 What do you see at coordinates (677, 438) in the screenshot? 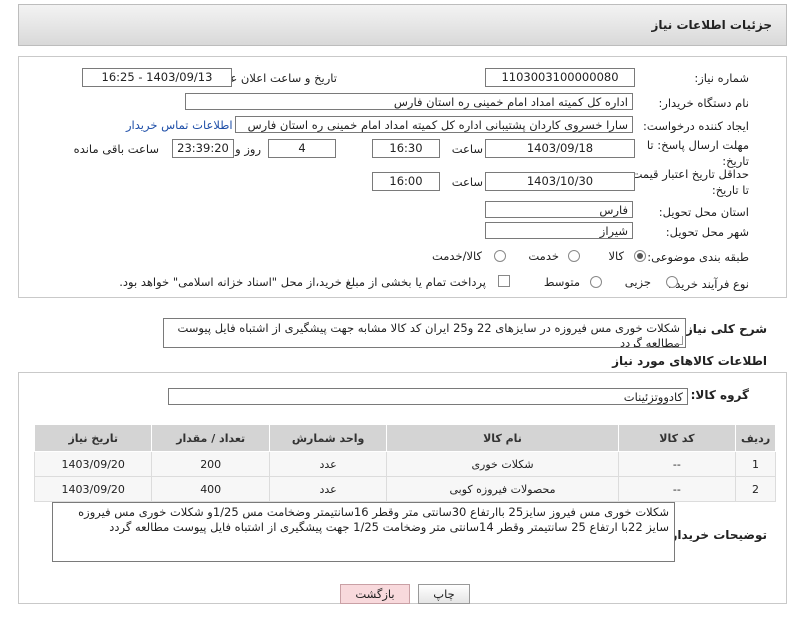
I see `col-code: کد کالا` at bounding box center [677, 438].